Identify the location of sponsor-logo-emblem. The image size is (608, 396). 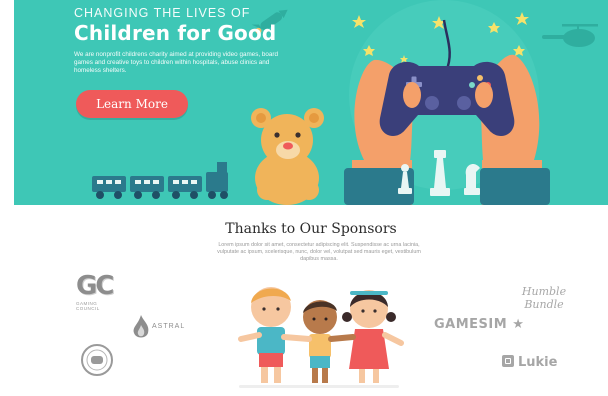
(97, 360).